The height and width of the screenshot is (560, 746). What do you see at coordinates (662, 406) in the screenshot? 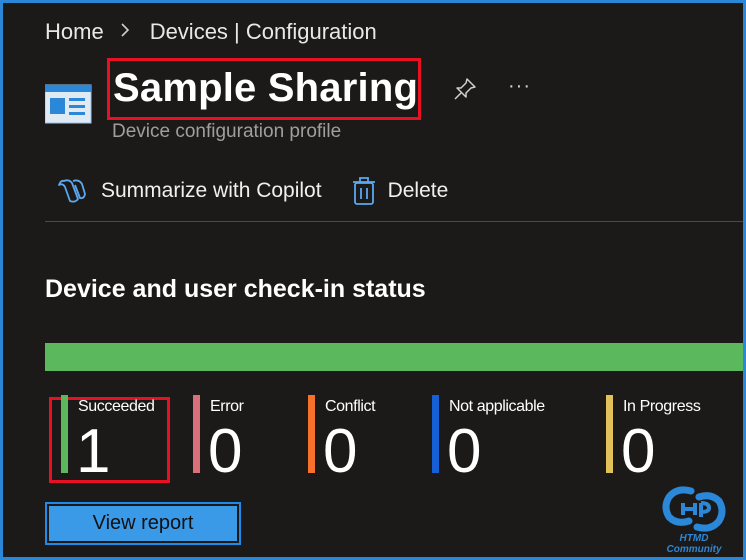
I see `stat-label: In Progress` at bounding box center [662, 406].